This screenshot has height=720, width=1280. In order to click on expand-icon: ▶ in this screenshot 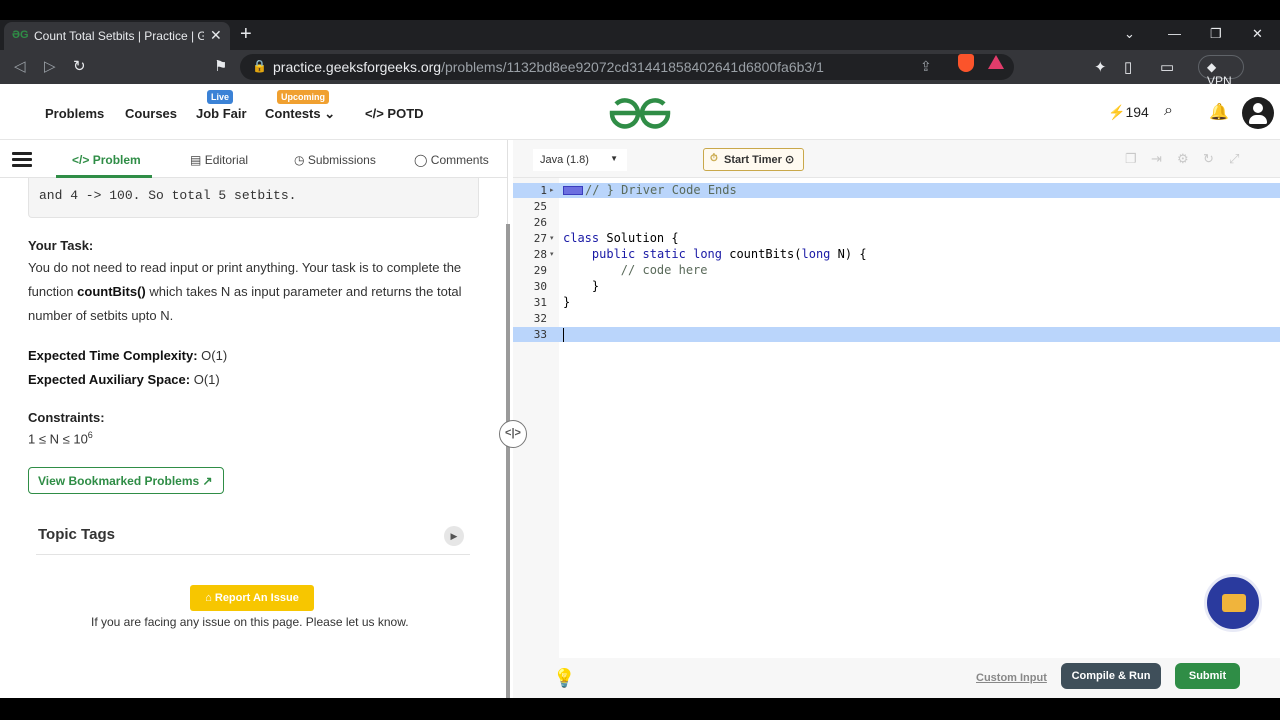, I will do `click(454, 536)`.